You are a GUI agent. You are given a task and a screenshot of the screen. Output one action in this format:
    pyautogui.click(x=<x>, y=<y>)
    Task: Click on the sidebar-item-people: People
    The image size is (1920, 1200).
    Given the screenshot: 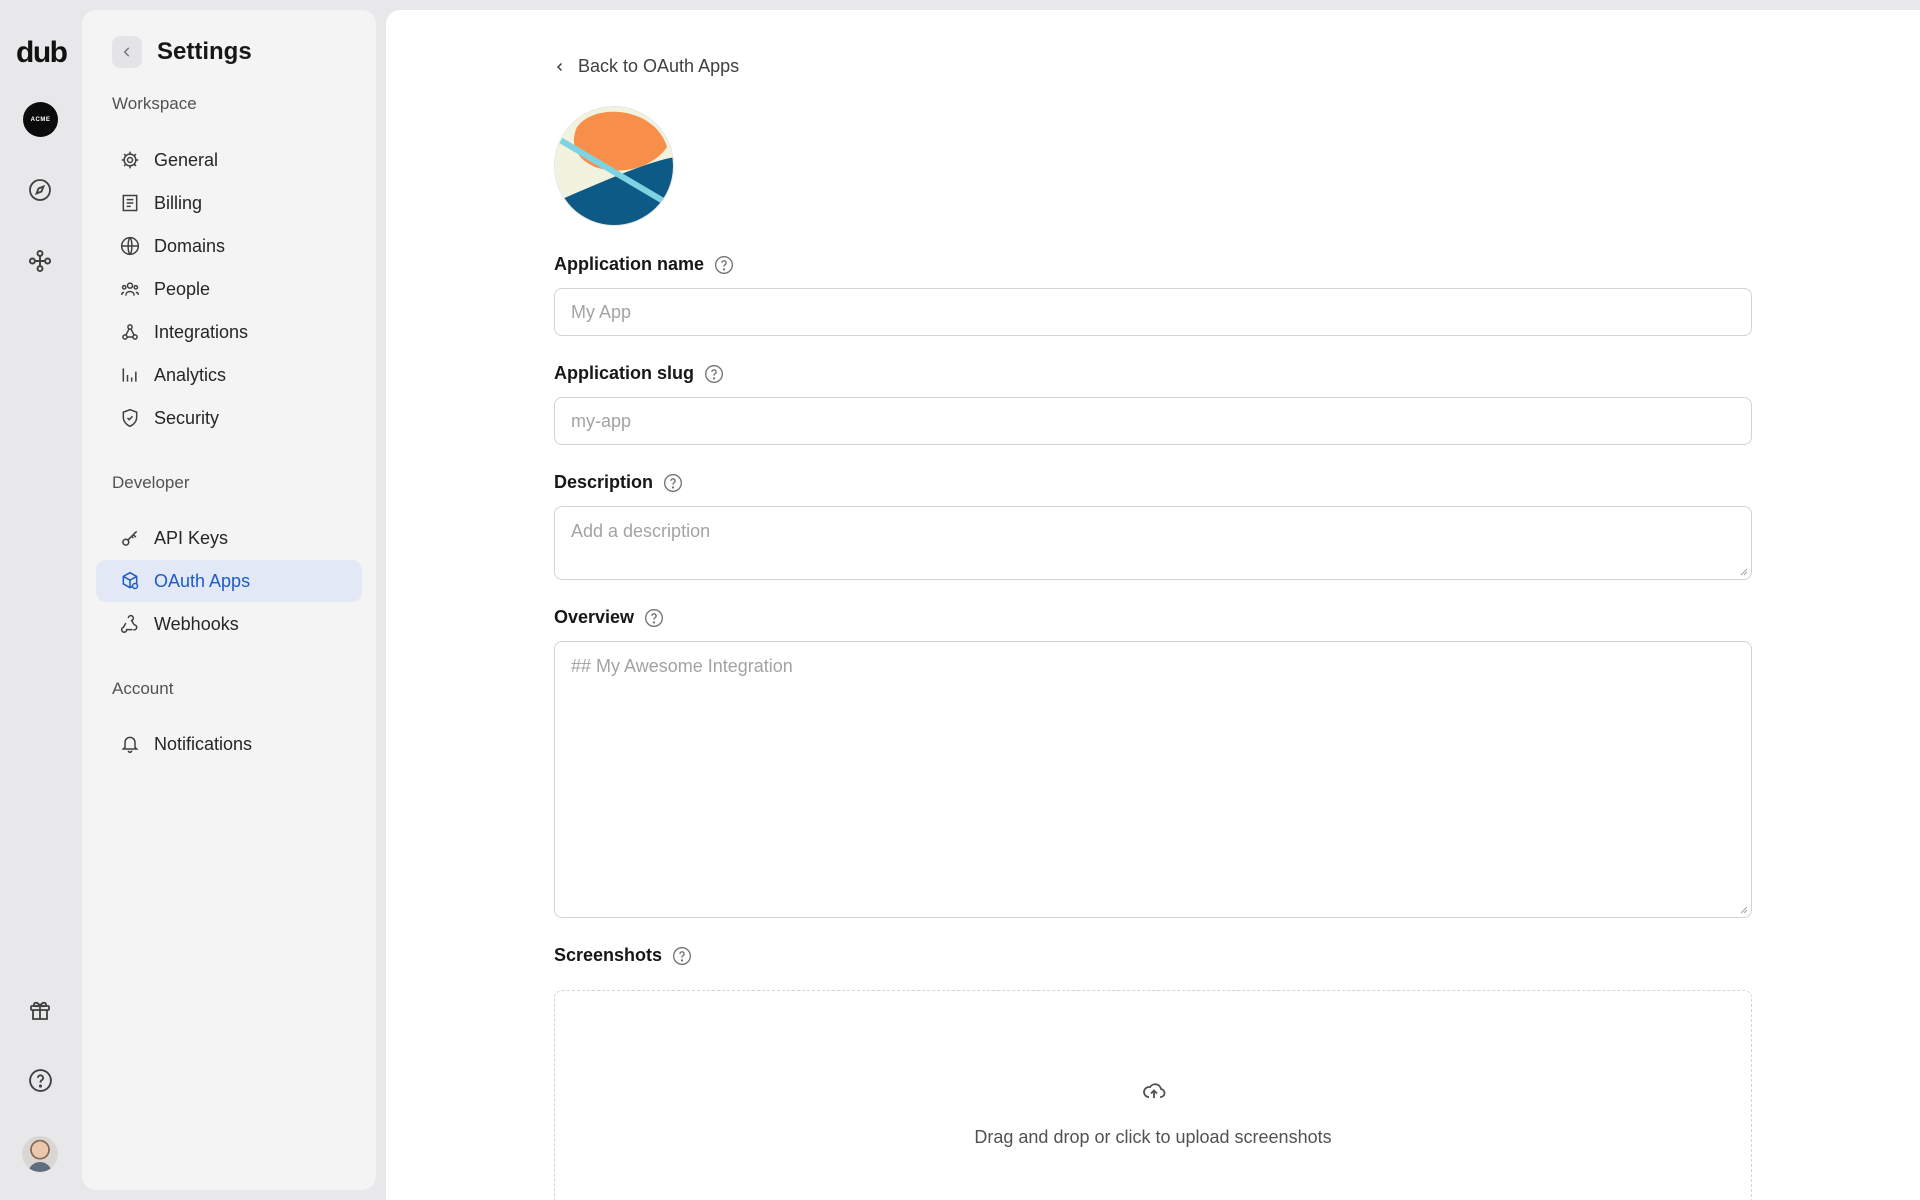 What is the action you would take?
    pyautogui.click(x=229, y=289)
    